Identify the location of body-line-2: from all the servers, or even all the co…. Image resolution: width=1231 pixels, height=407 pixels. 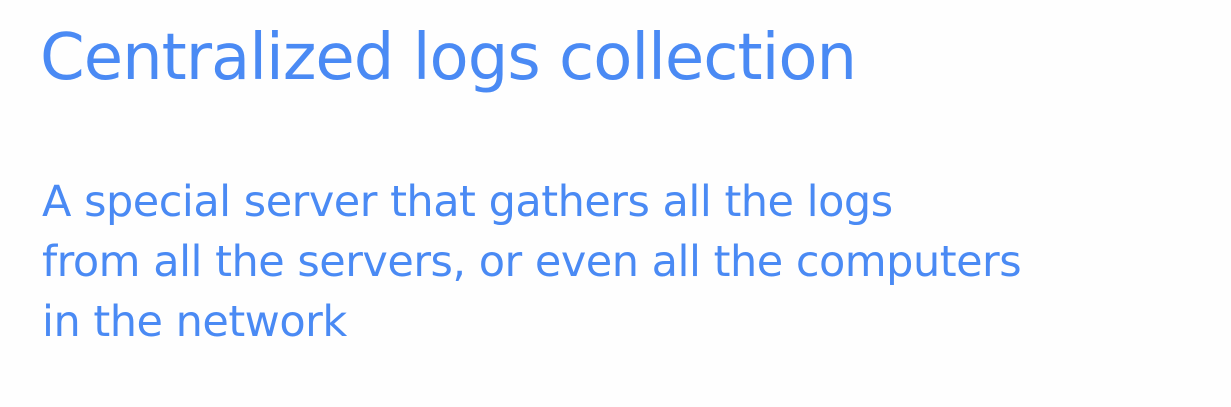
(532, 262).